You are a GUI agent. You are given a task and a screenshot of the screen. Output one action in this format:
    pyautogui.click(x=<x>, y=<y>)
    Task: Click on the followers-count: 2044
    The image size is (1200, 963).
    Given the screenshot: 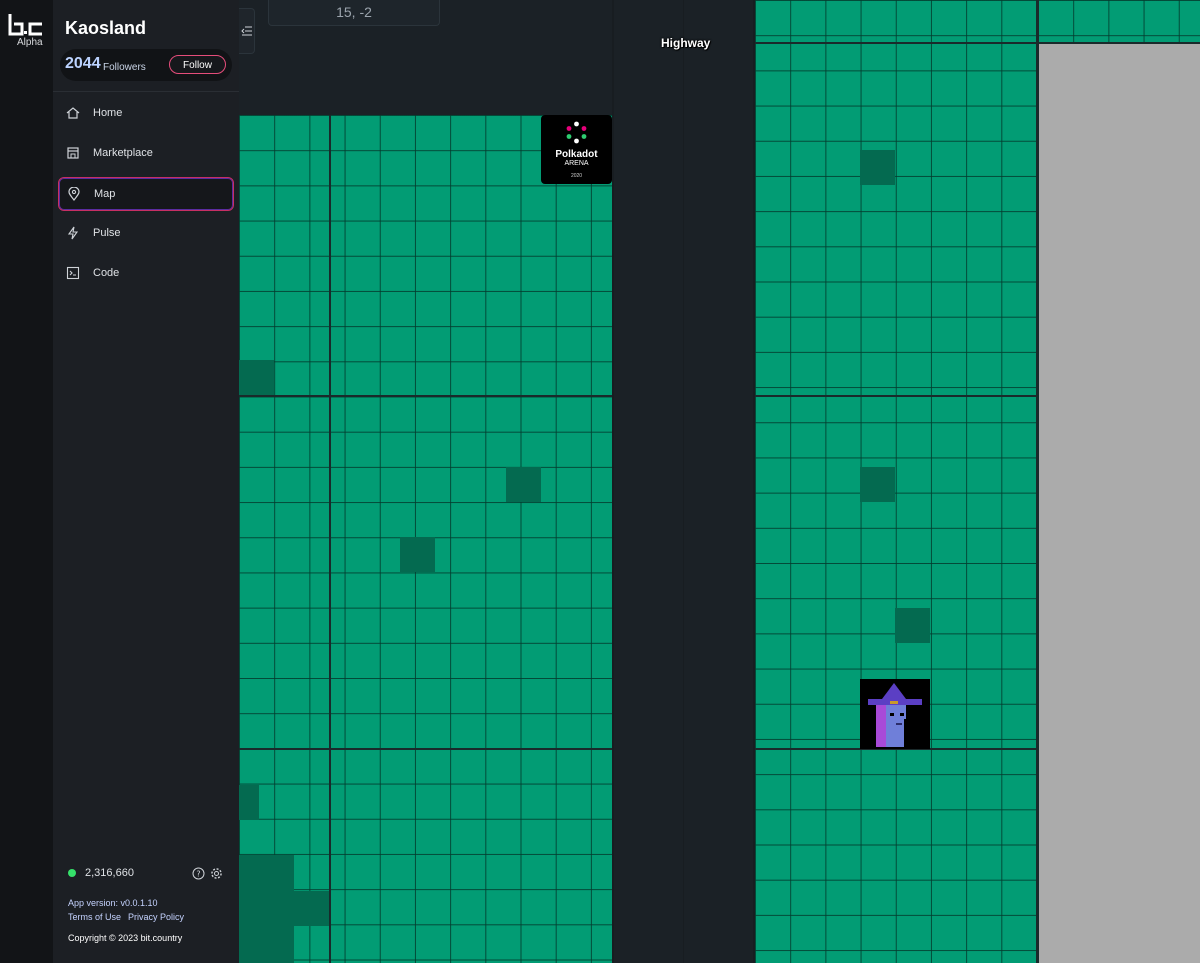 What is the action you would take?
    pyautogui.click(x=83, y=63)
    